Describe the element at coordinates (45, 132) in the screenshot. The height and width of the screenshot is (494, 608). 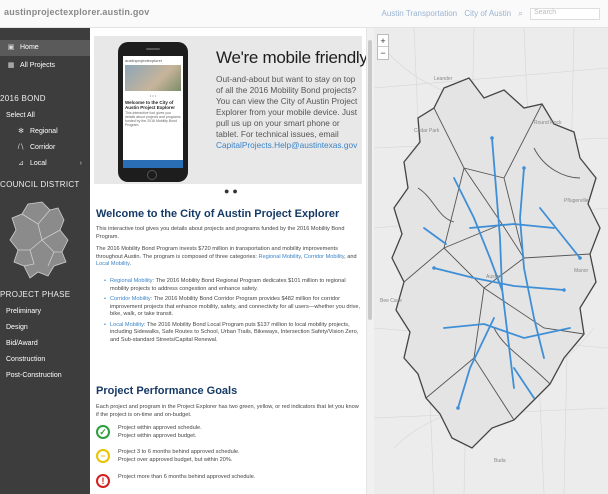
I see `sidebar-item-regional: ✻ Regional` at that location.